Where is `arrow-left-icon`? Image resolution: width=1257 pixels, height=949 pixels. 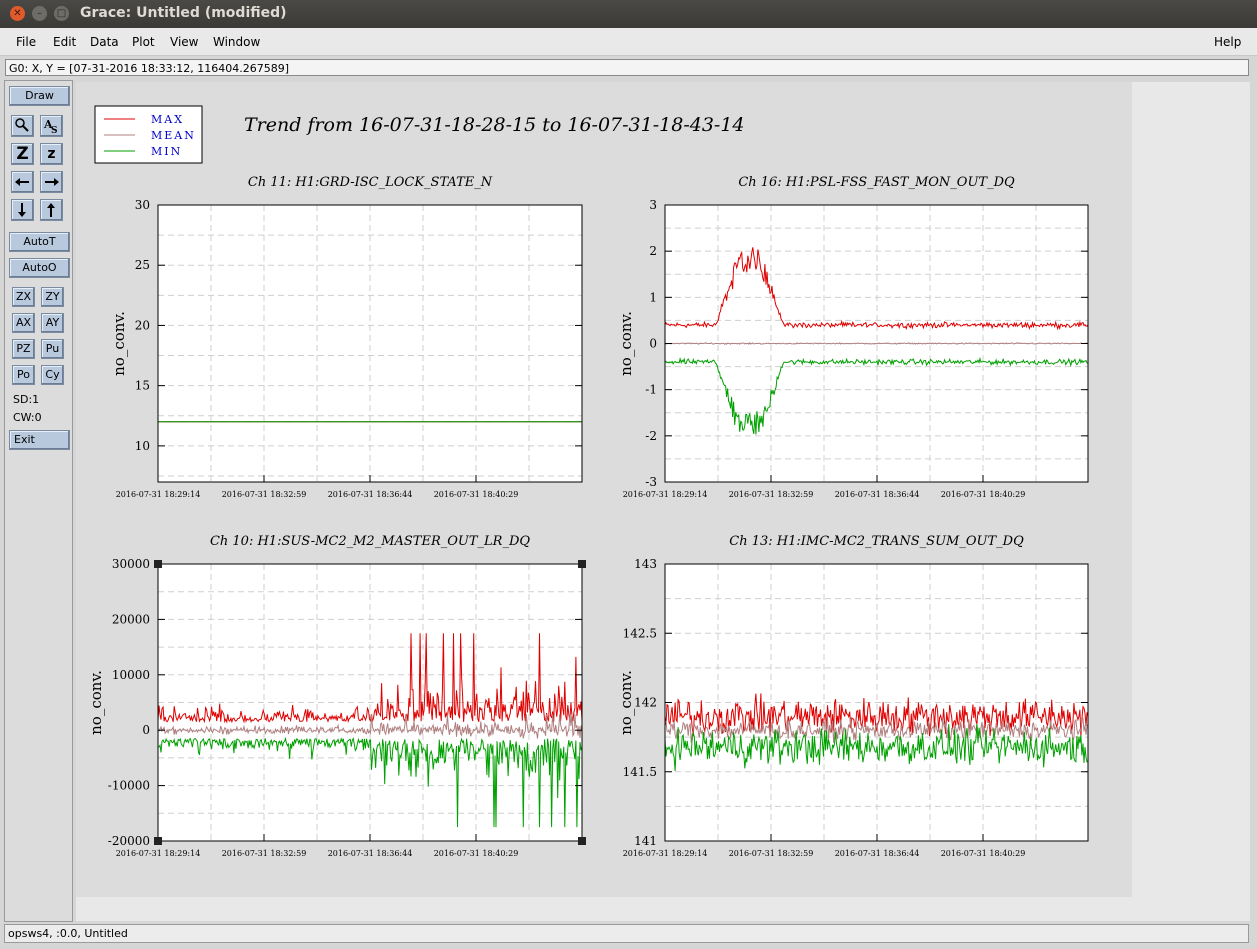 arrow-left-icon is located at coordinates (22, 182).